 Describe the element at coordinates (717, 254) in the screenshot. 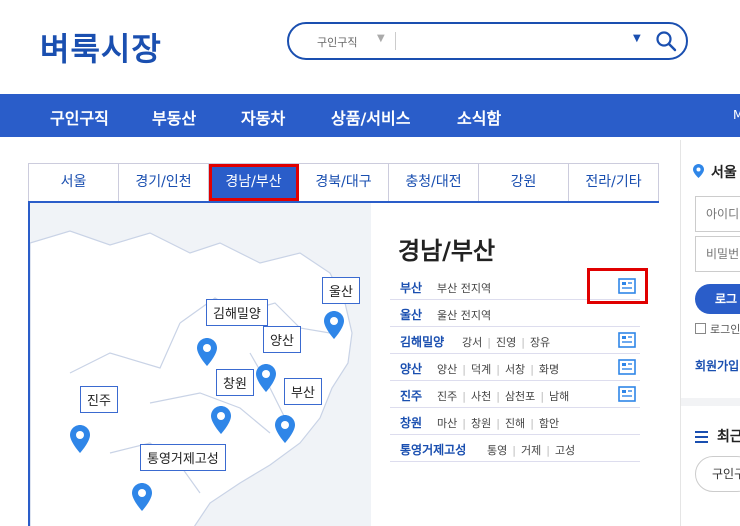

I see `password-field` at that location.